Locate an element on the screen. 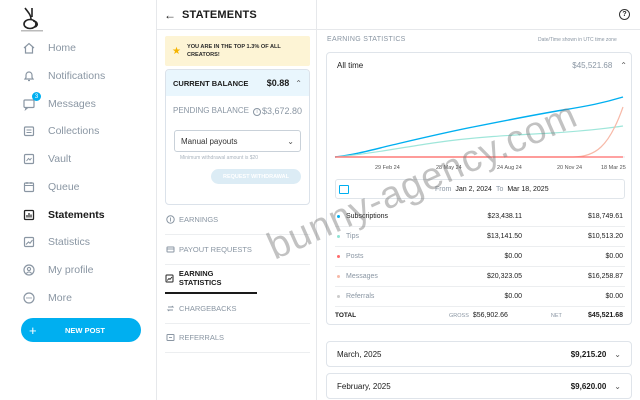 The image size is (640, 400). chart-series-subscriptions is located at coordinates (479, 127).